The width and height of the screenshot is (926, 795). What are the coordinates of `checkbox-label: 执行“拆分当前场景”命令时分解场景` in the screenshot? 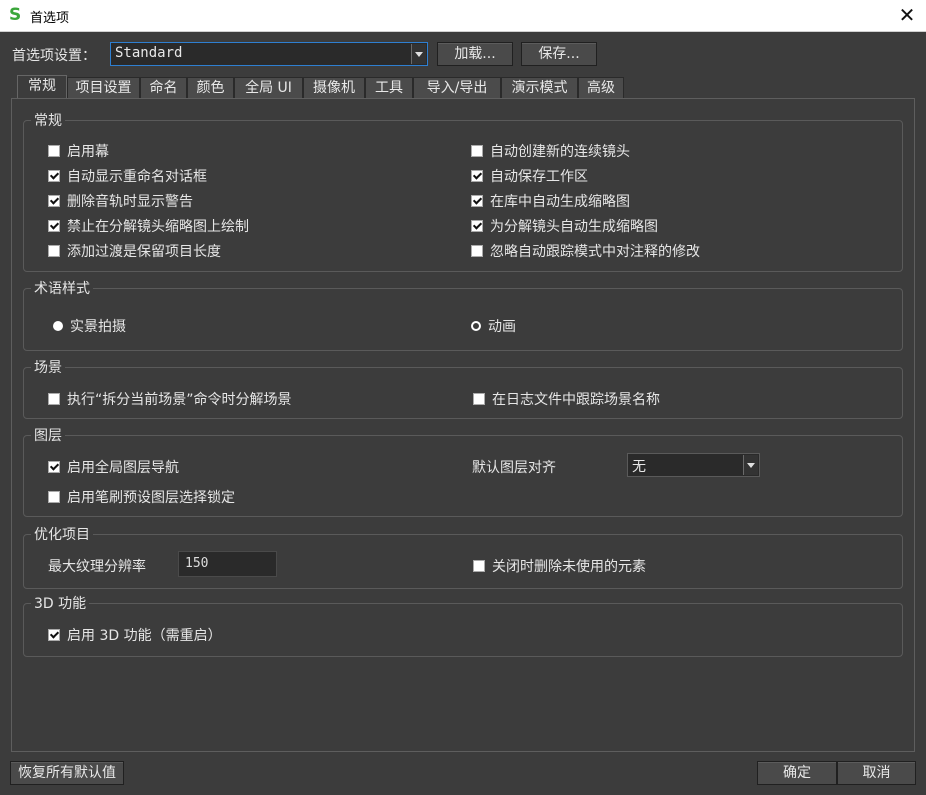 It's located at (179, 400).